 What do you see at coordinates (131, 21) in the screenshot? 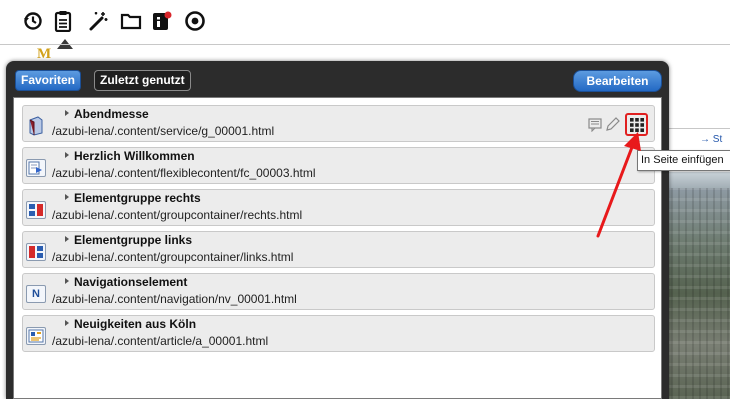
I see `folder-icon` at bounding box center [131, 21].